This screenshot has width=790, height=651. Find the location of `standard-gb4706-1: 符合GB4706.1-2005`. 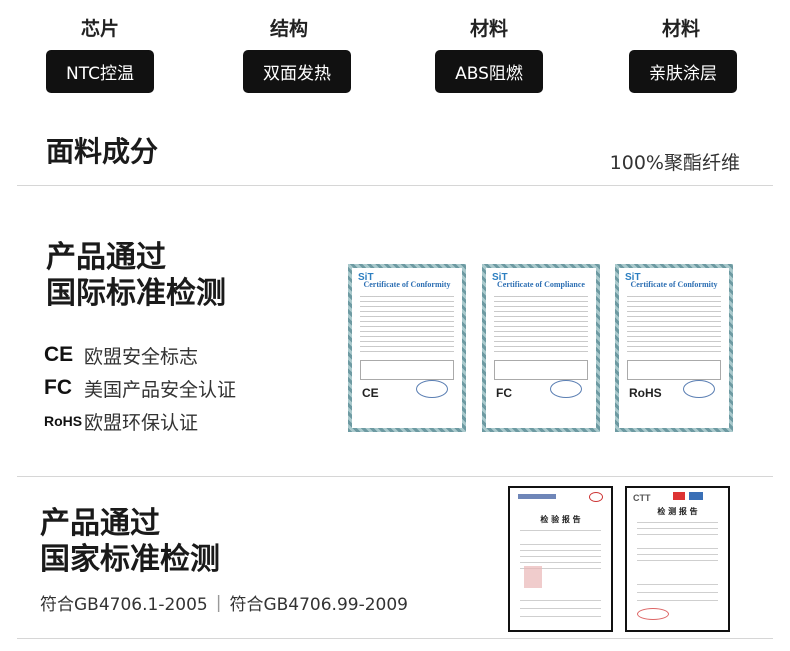

standard-gb4706-1: 符合GB4706.1-2005 is located at coordinates (124, 605).